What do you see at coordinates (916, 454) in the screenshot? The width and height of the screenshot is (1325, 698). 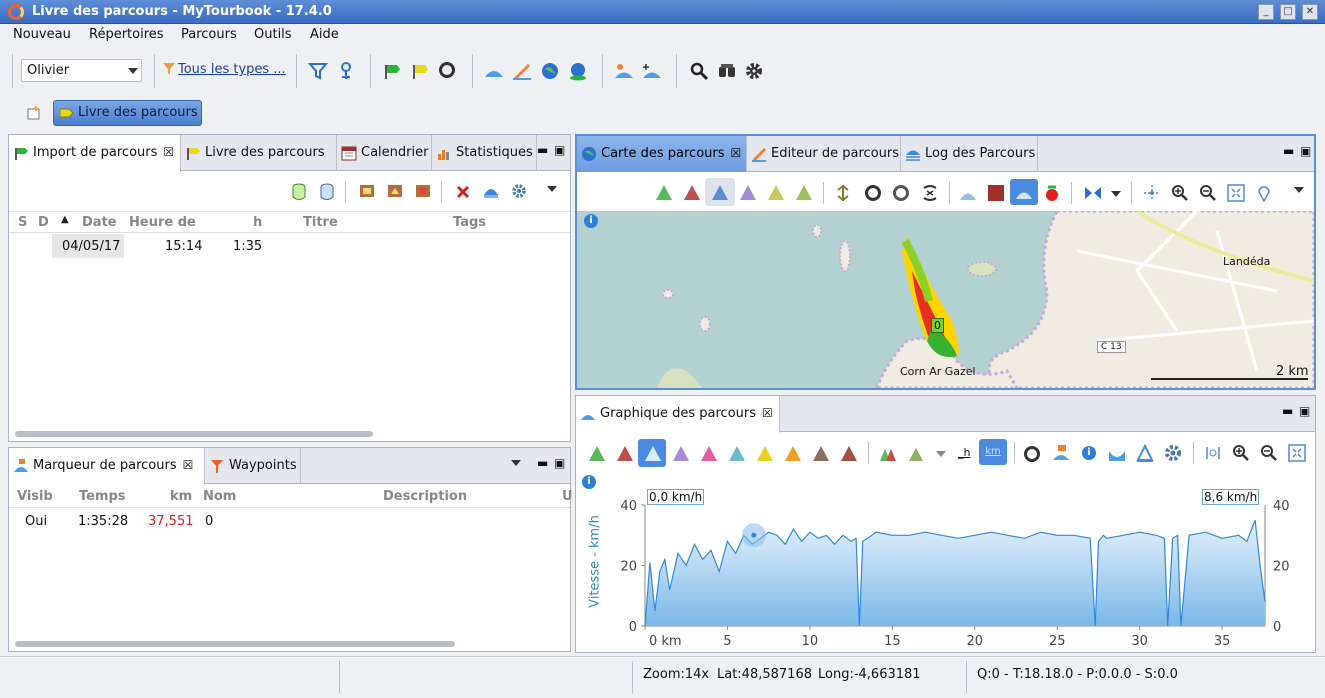 I see `graph-options-icon` at bounding box center [916, 454].